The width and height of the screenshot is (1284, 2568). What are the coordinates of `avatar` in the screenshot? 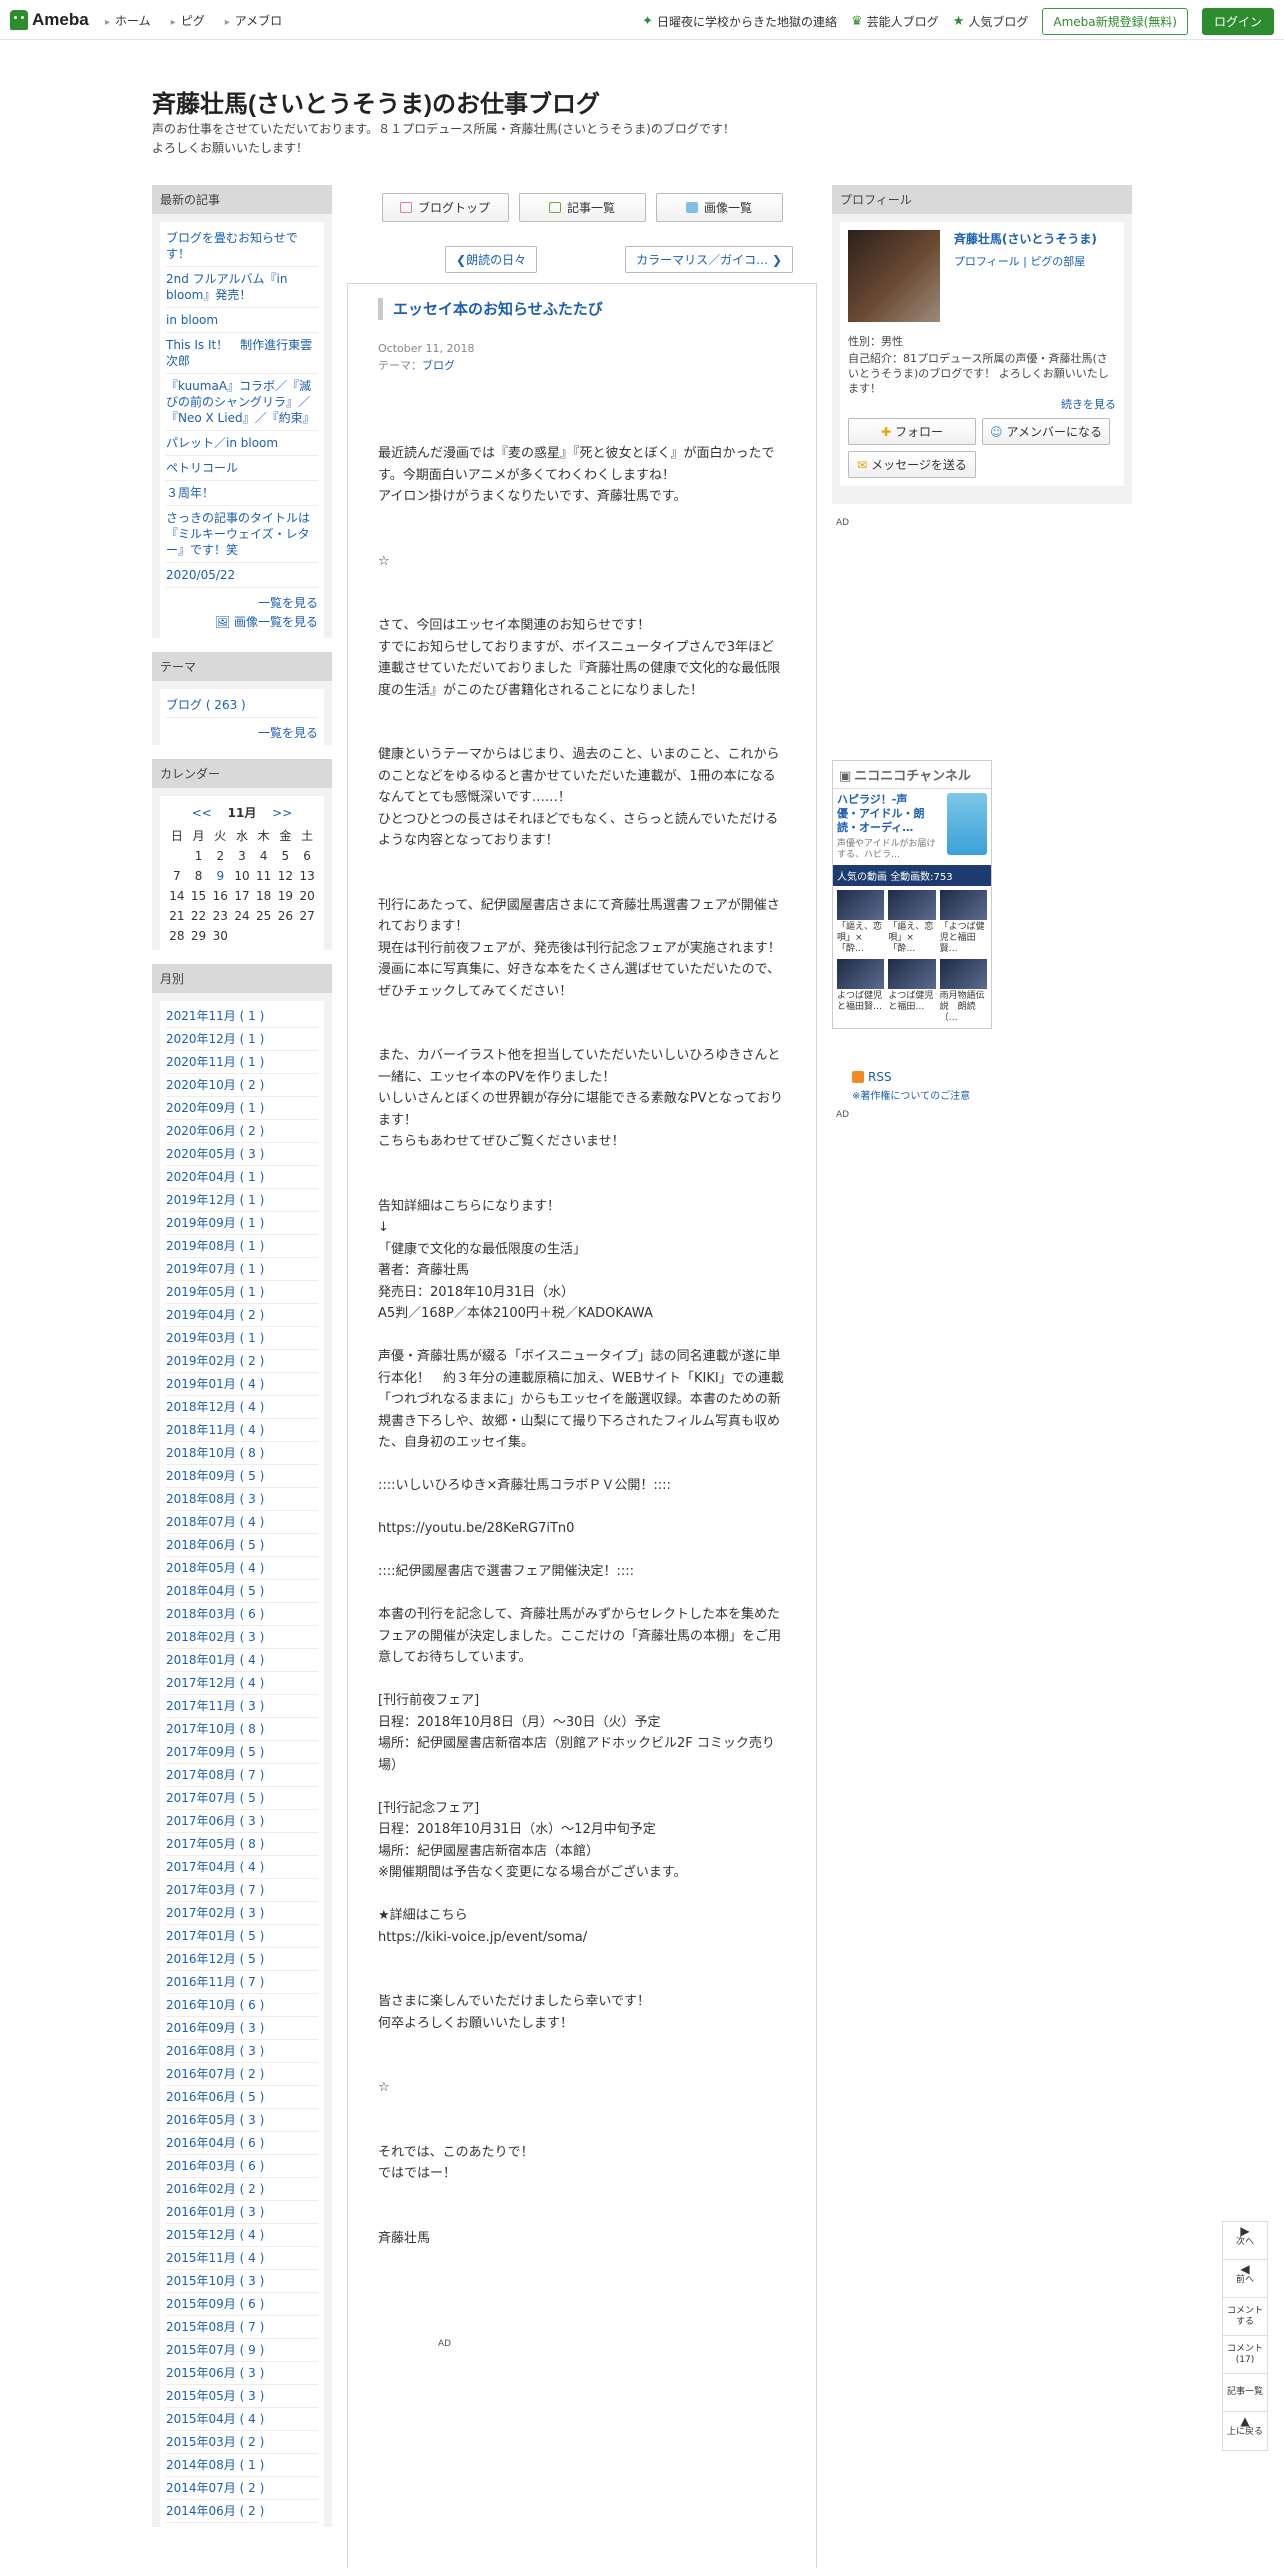 It's located at (894, 276).